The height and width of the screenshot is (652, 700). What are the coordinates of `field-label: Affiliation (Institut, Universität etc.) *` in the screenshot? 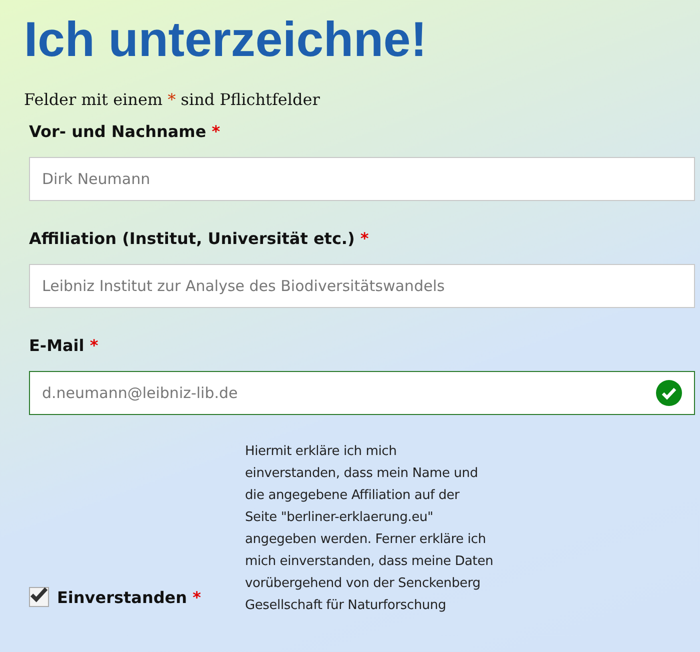 It's located at (199, 239).